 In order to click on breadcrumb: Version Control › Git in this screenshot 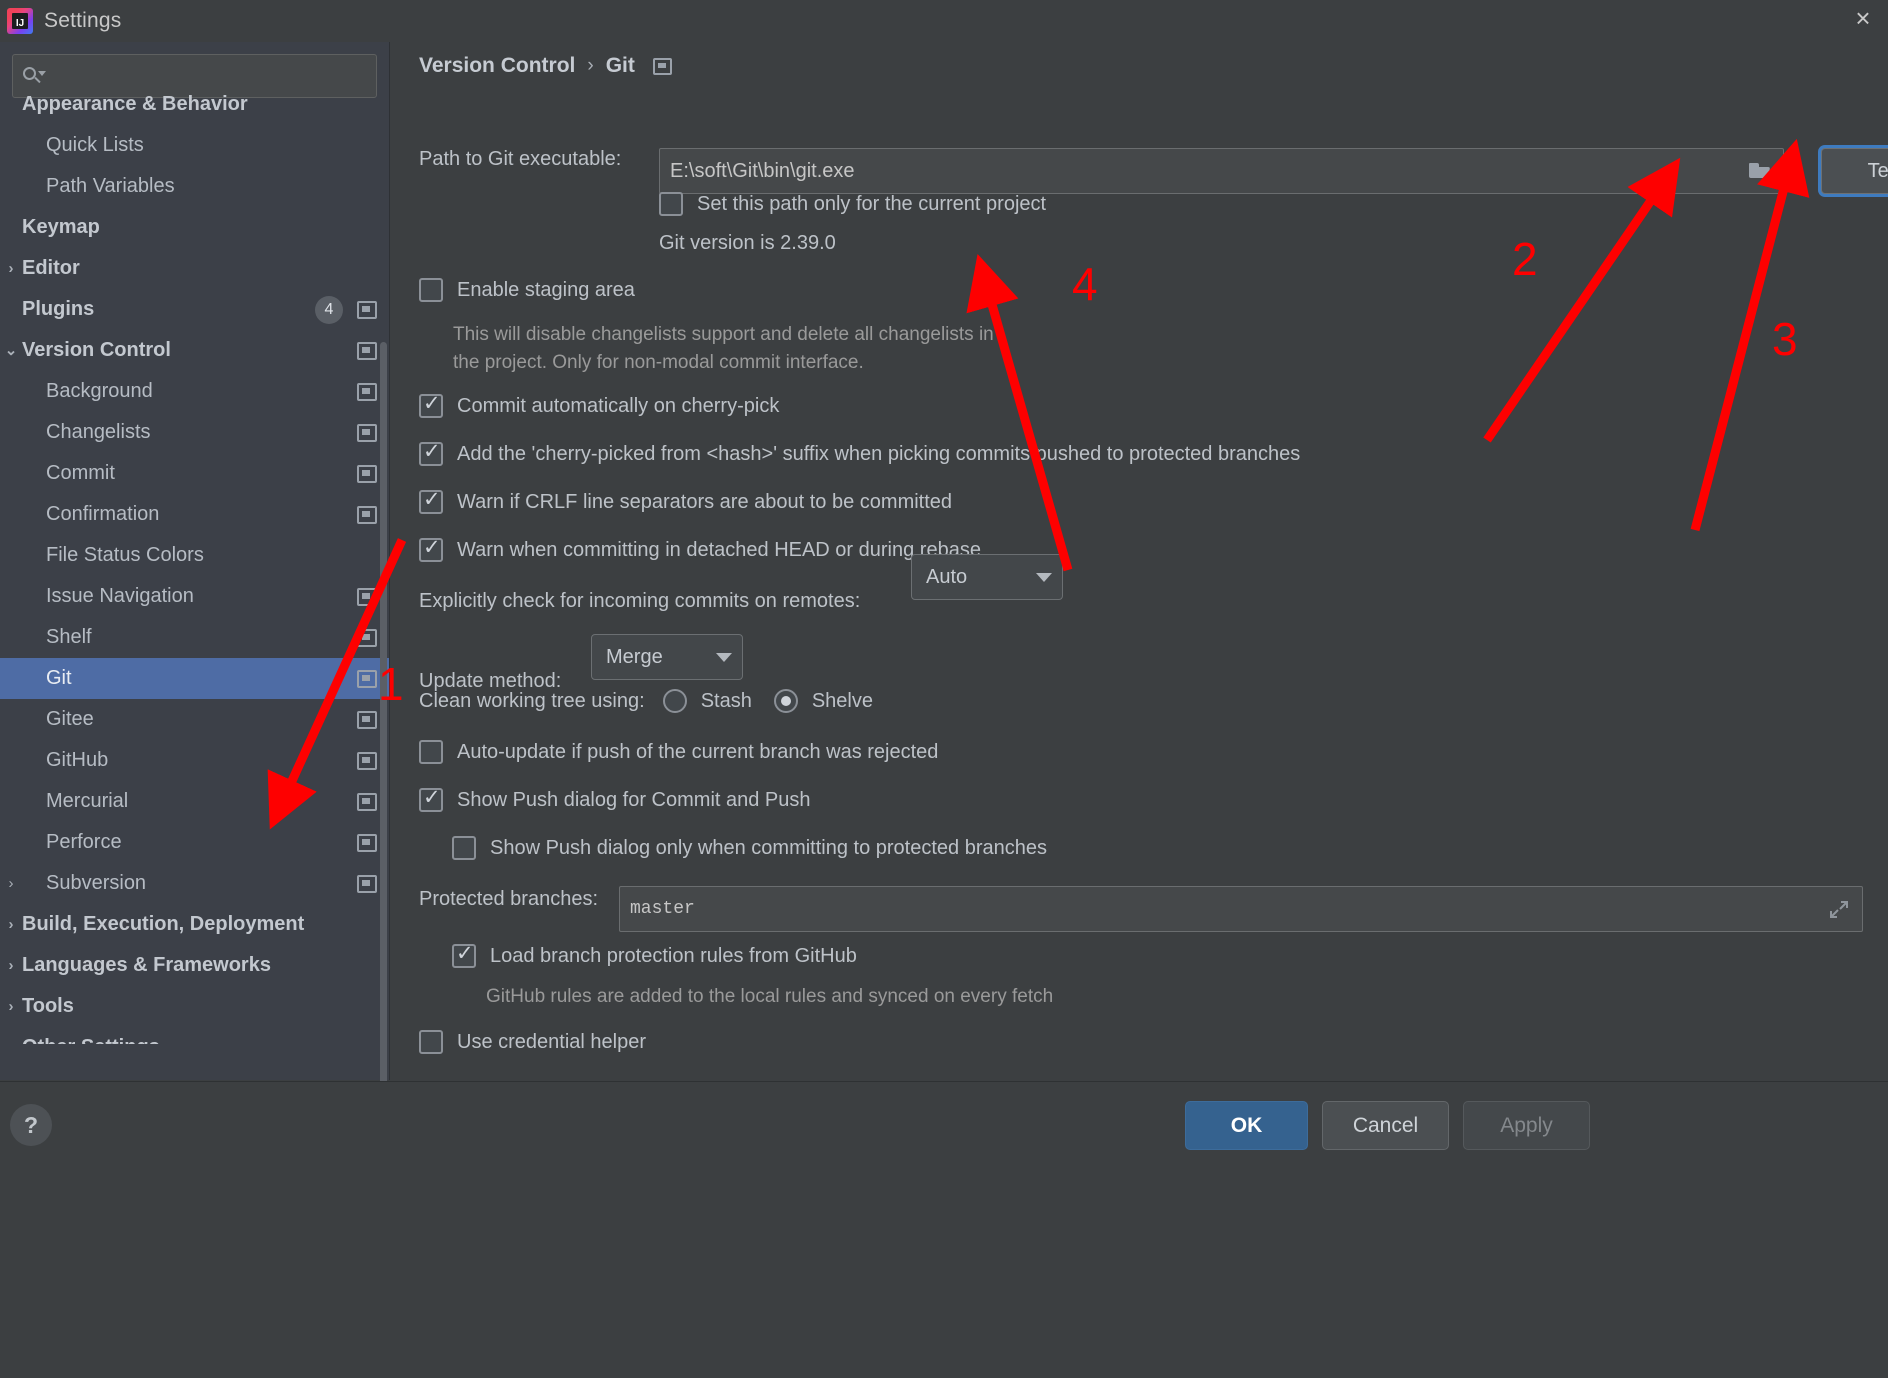, I will do `click(545, 66)`.